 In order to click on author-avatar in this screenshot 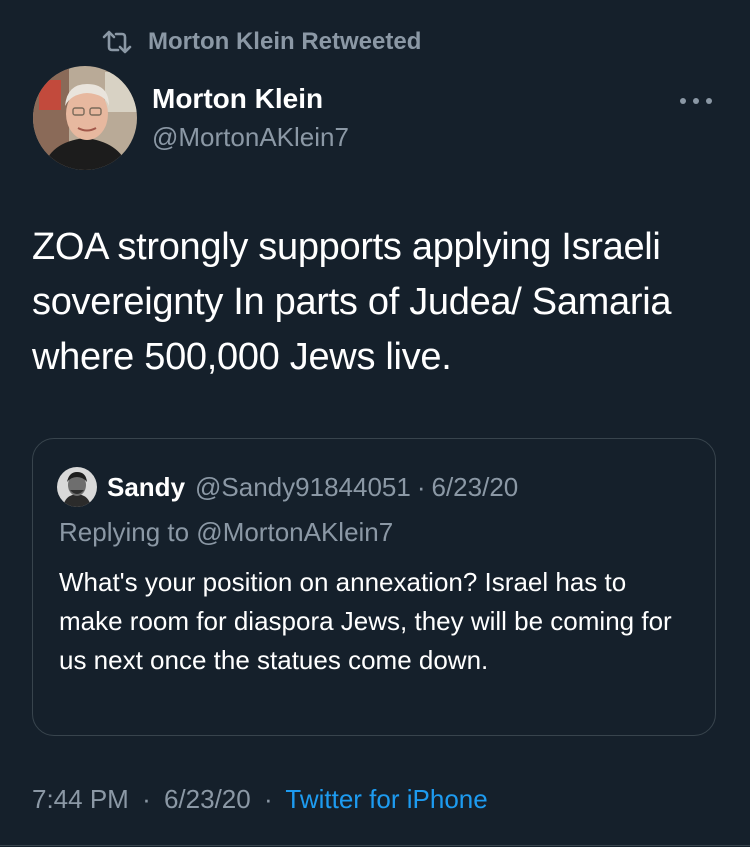, I will do `click(85, 118)`.